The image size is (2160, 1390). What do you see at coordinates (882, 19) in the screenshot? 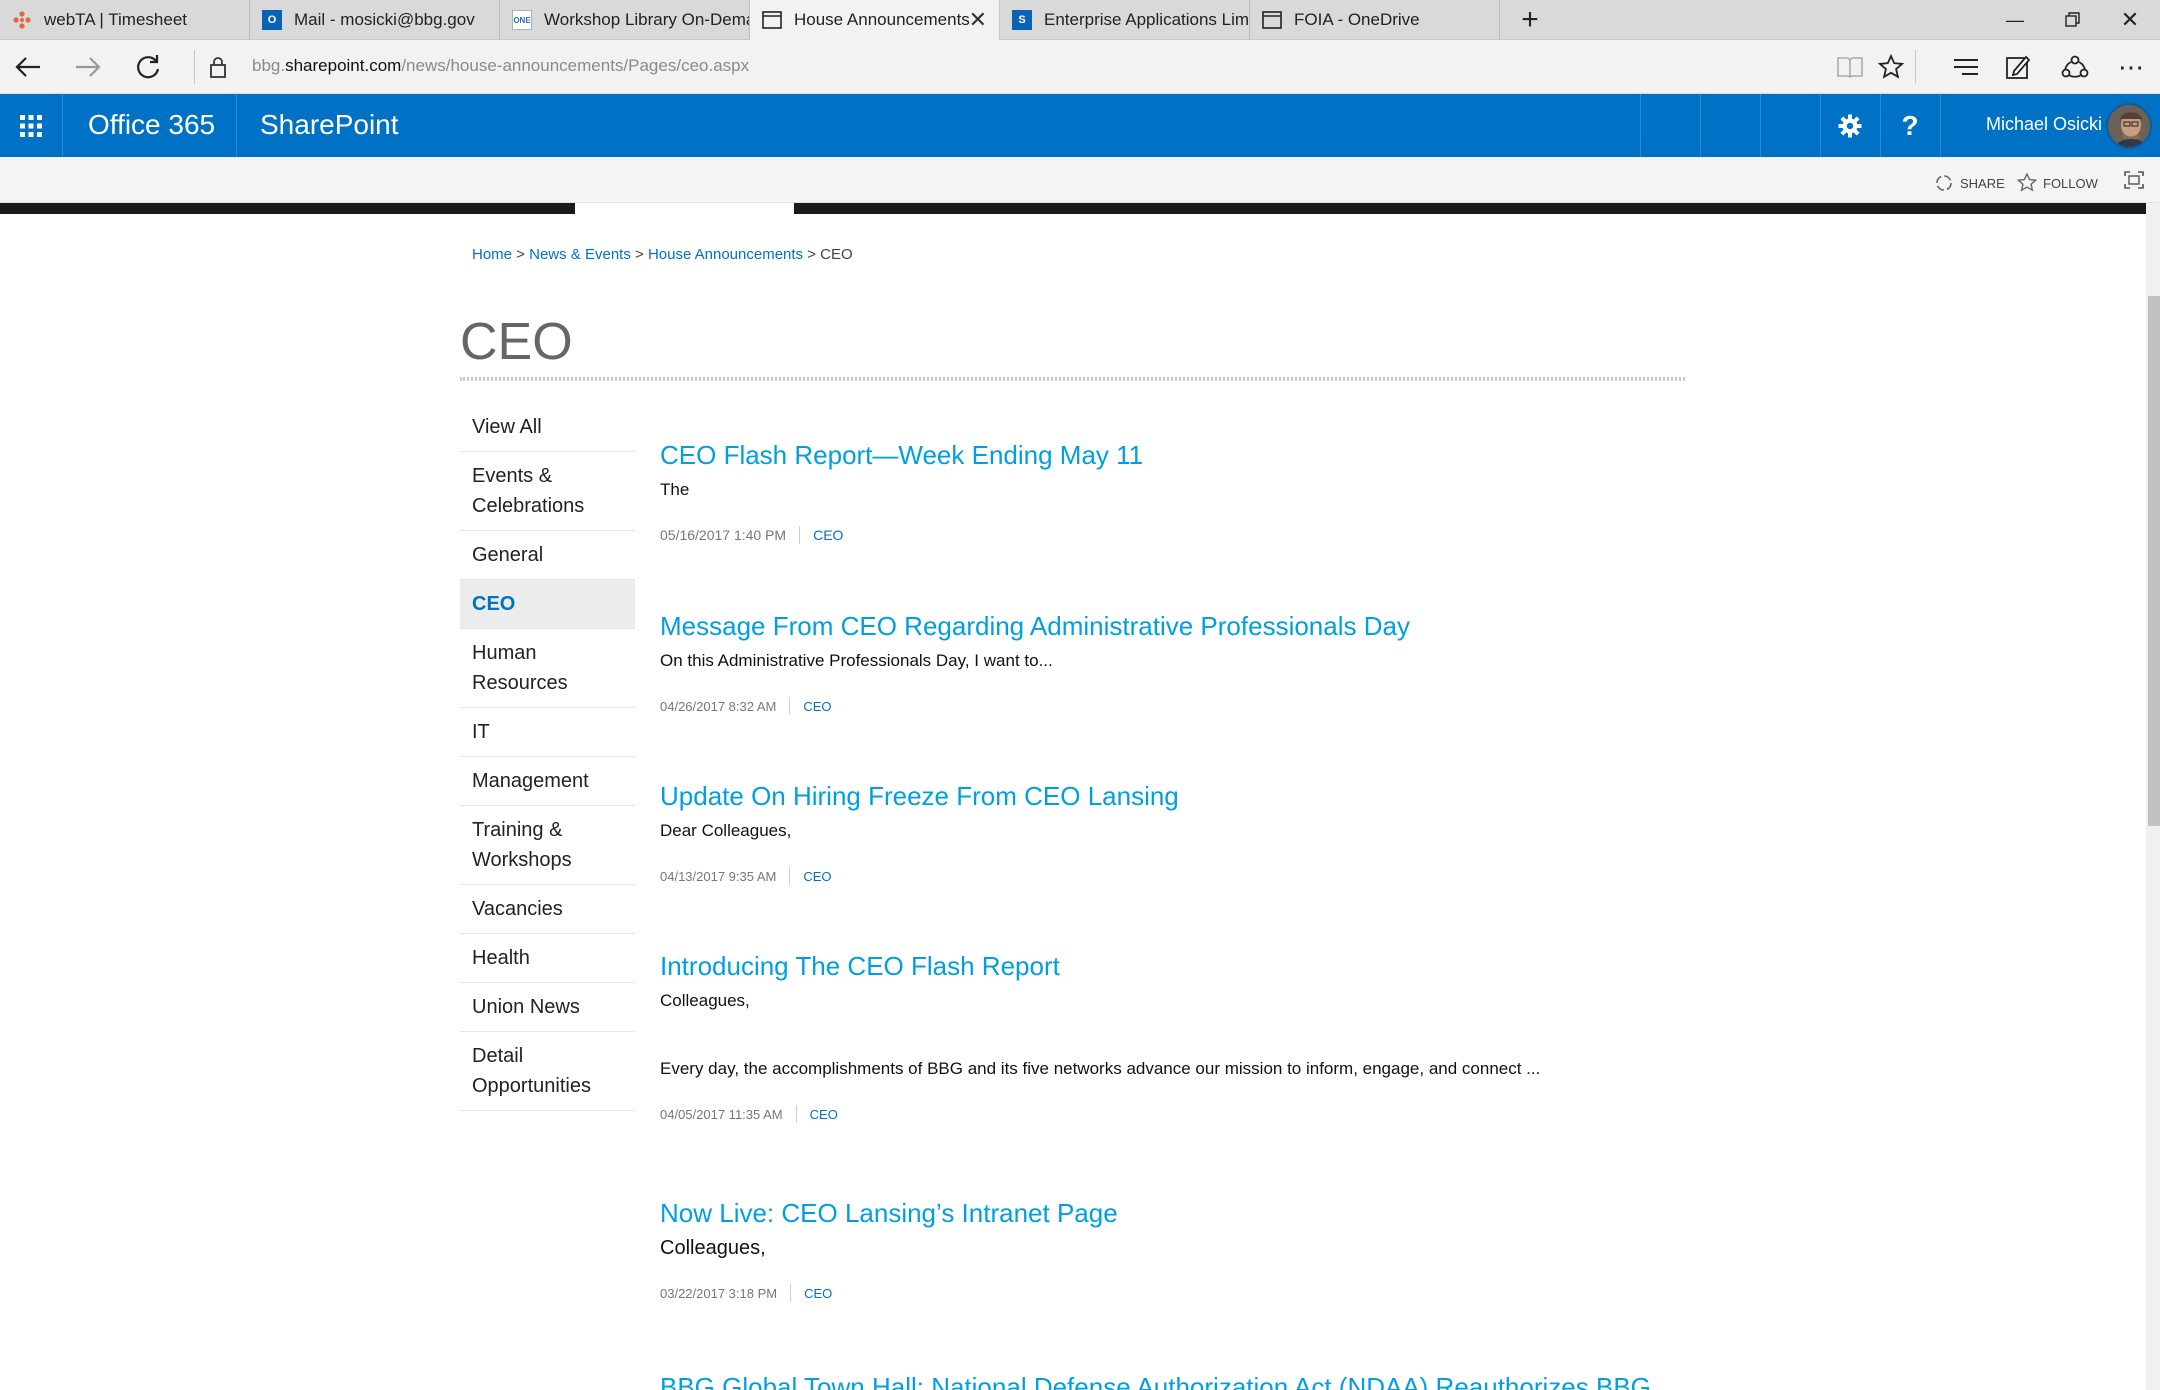
I see `tab-title: House Announcements` at bounding box center [882, 19].